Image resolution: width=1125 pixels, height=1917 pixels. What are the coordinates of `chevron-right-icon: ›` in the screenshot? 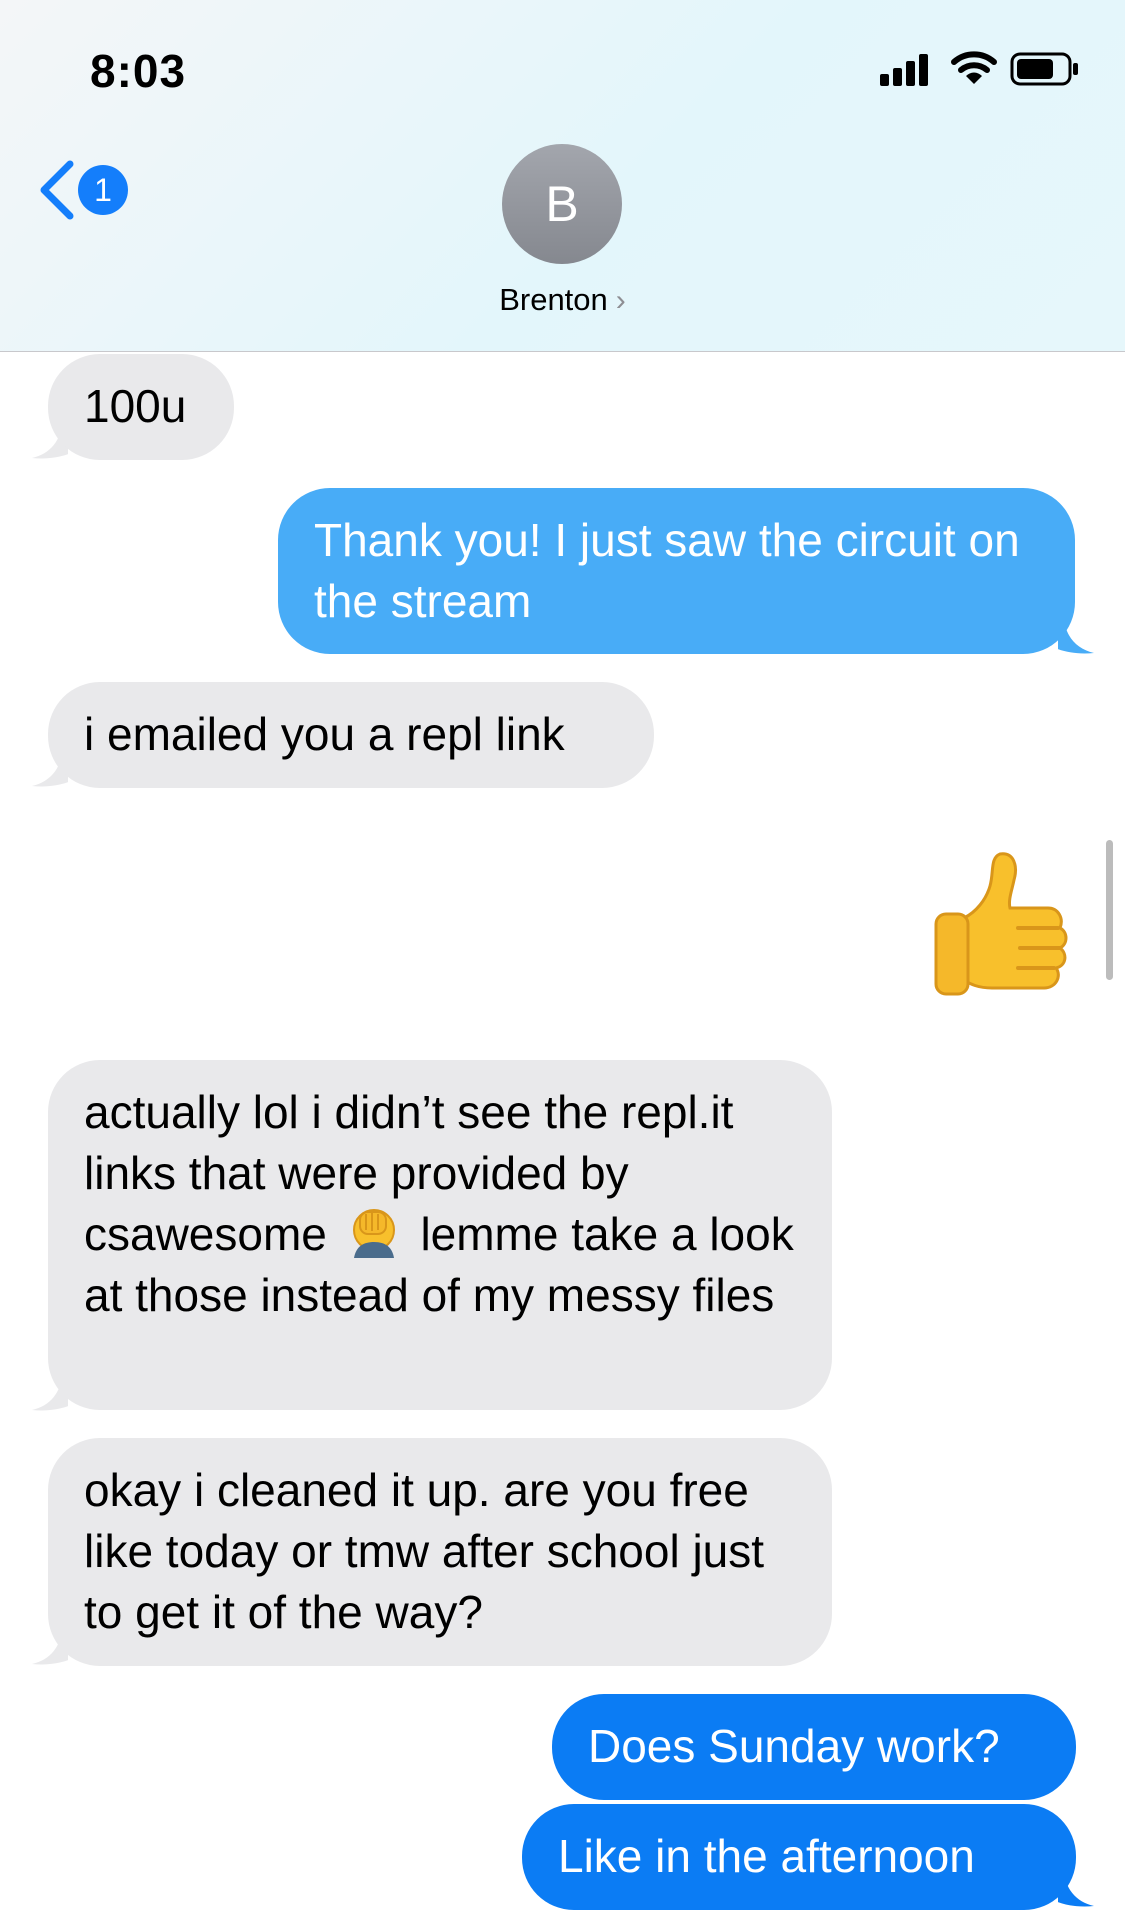 It's located at (620, 300).